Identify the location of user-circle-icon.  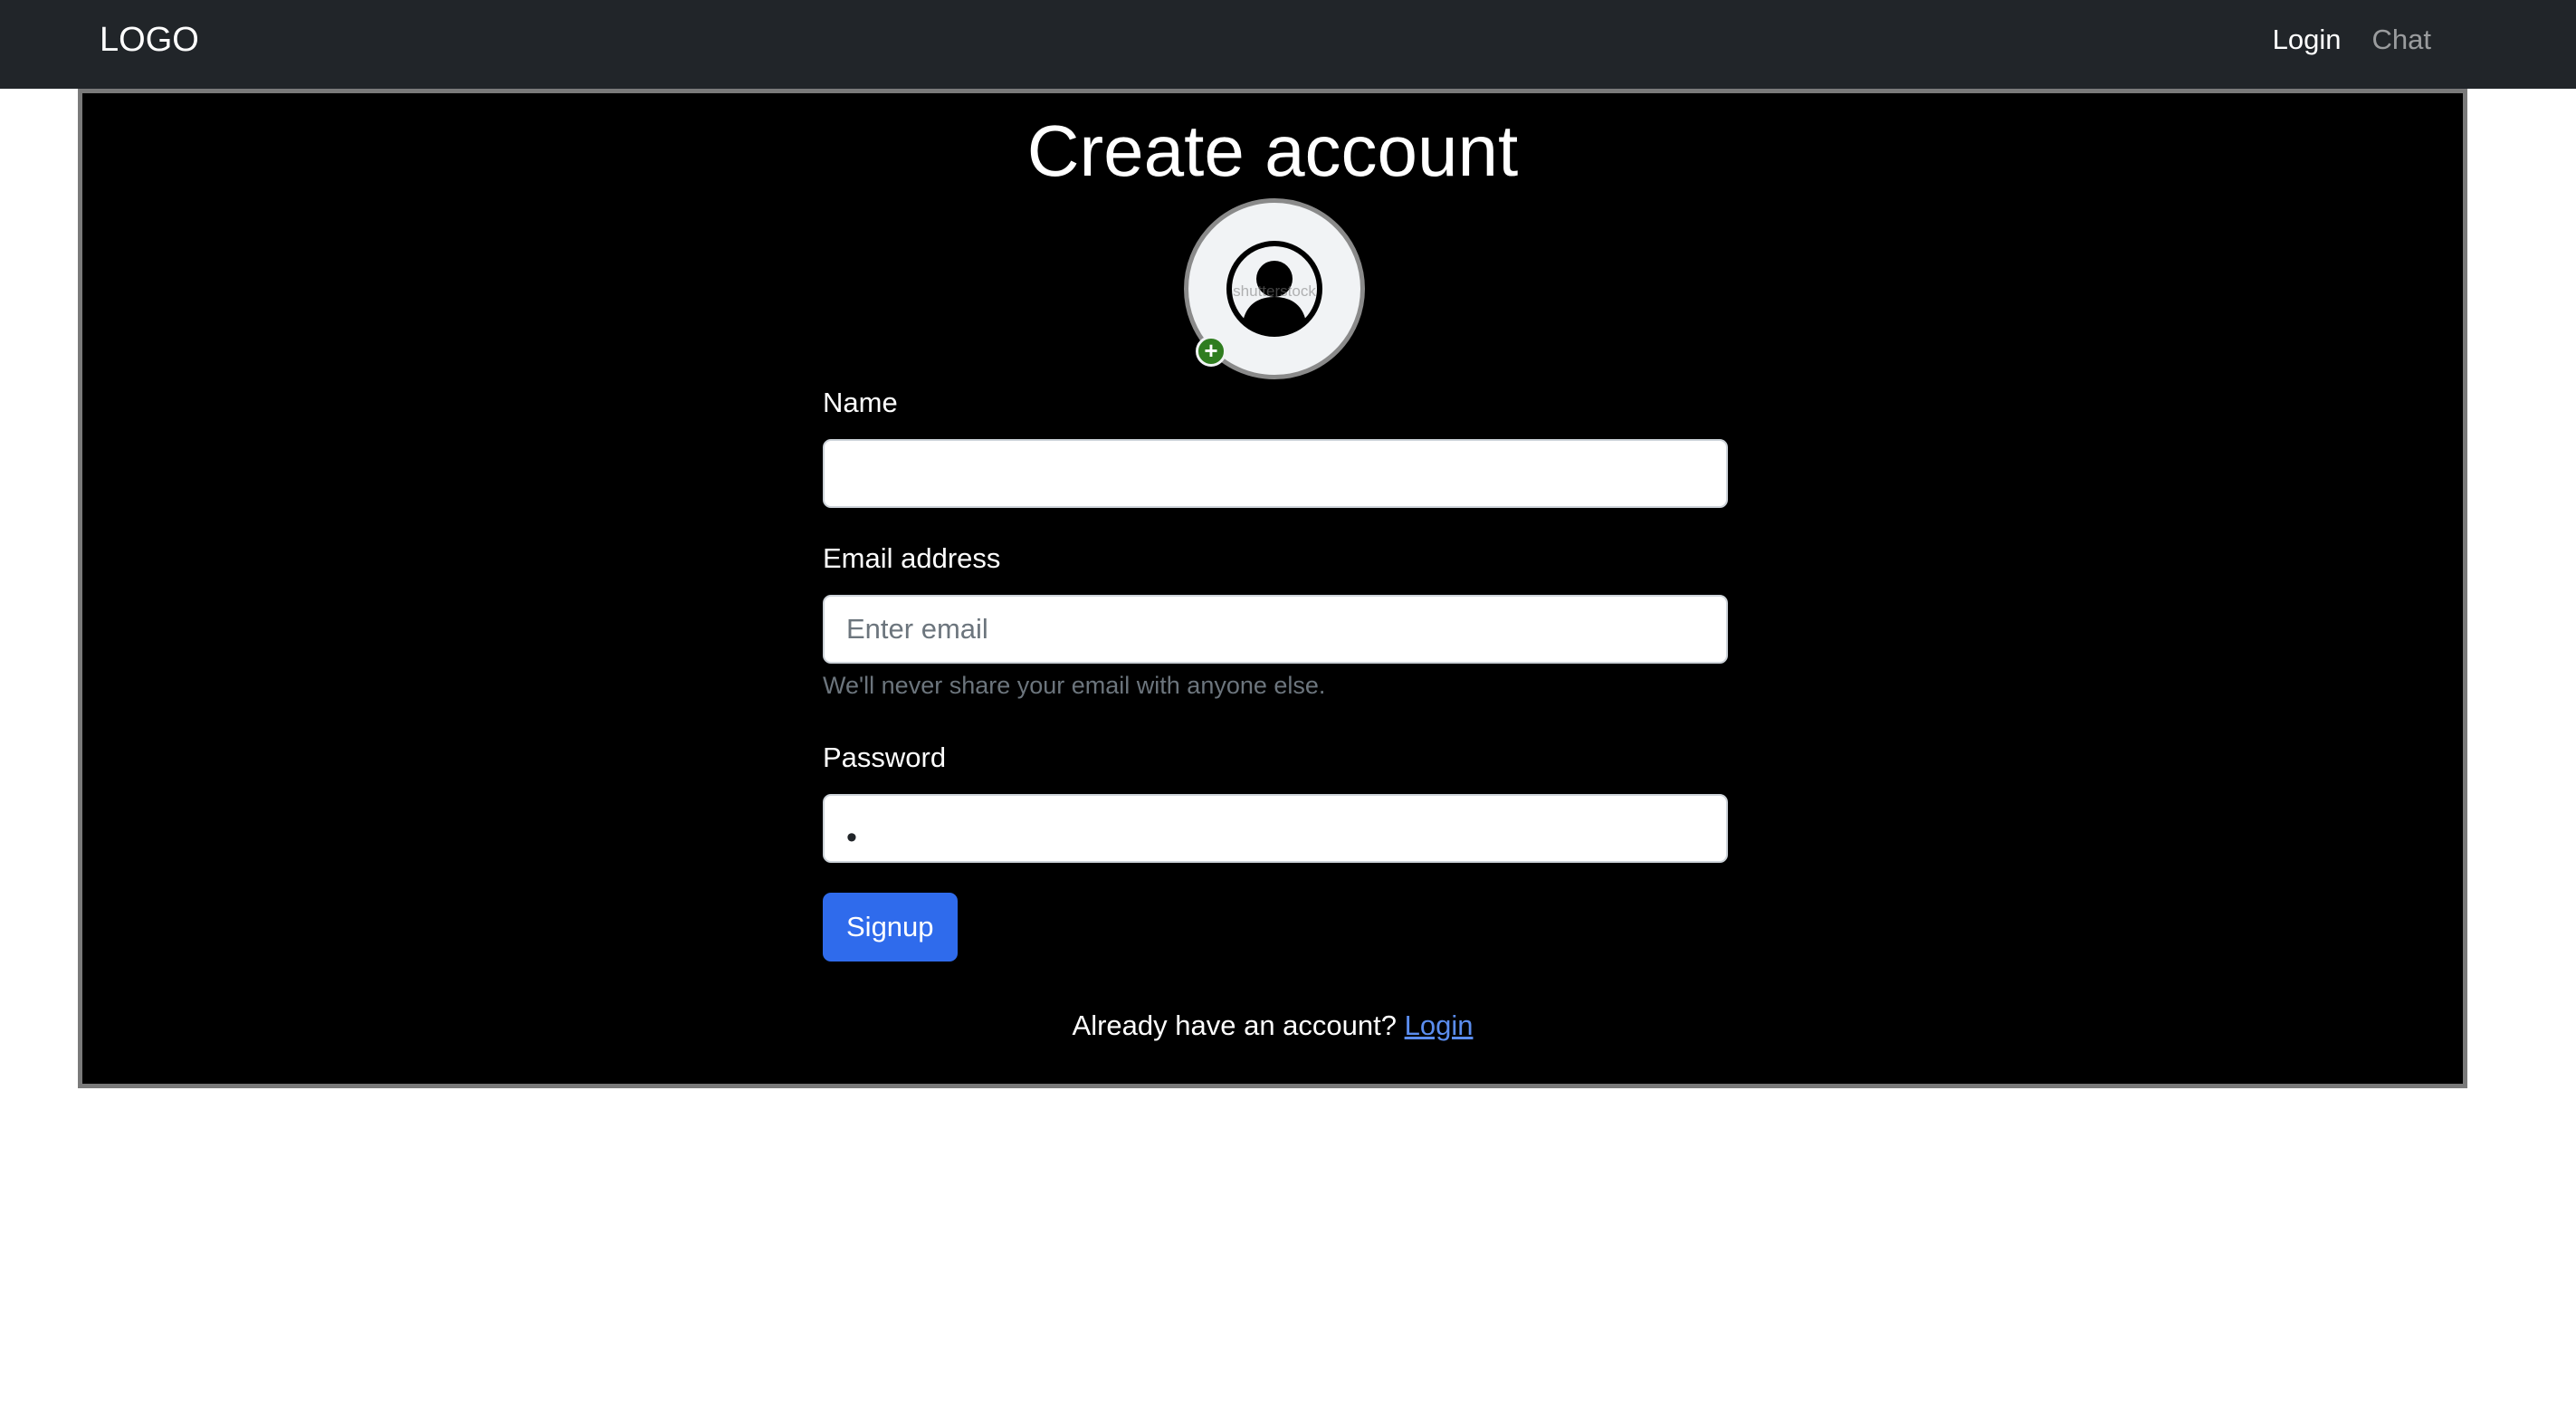
(1274, 289).